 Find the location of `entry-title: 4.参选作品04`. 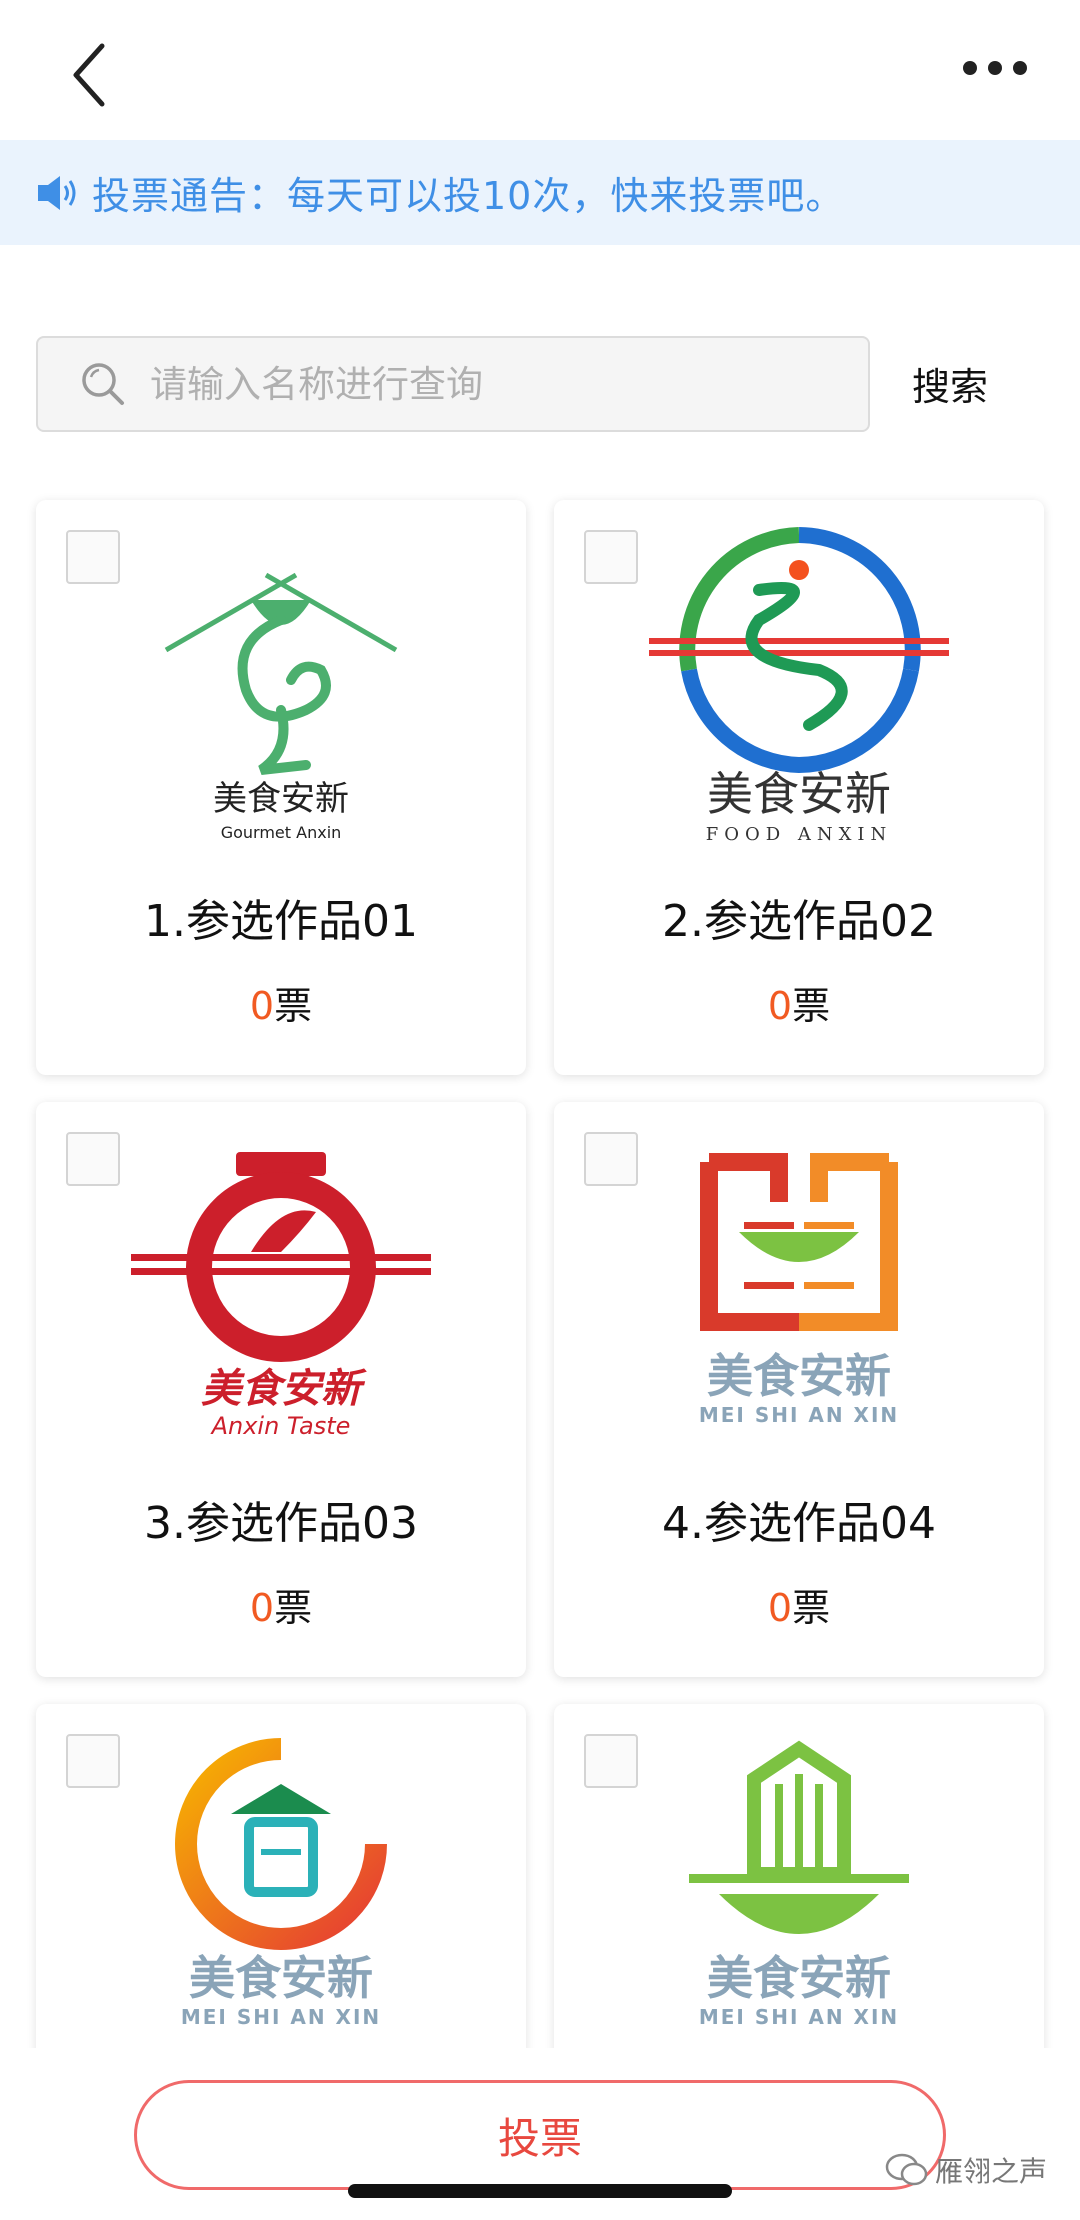

entry-title: 4.参选作品04 is located at coordinates (799, 1523).